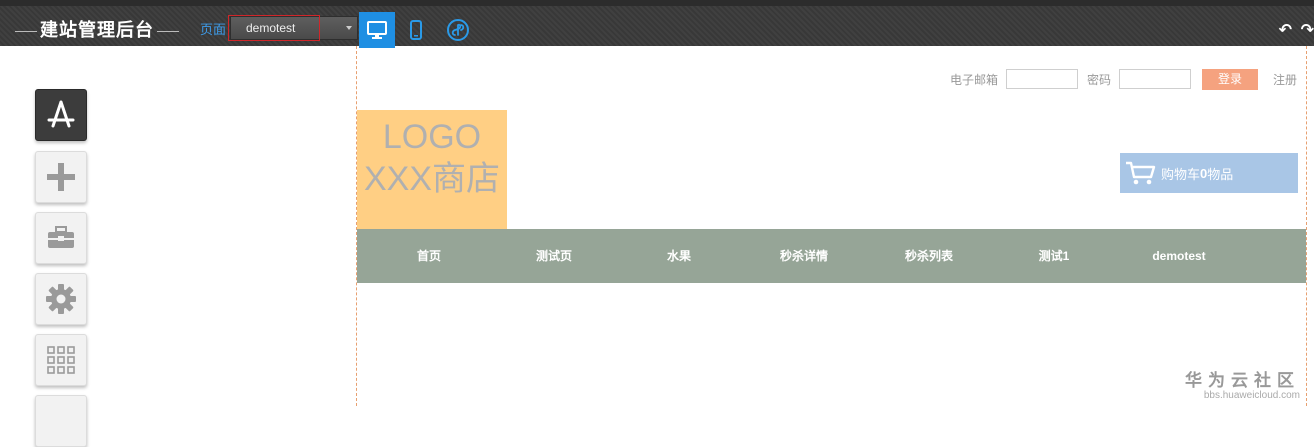 The height and width of the screenshot is (447, 1314). What do you see at coordinates (1229, 79) in the screenshot?
I see `login-button: 登录` at bounding box center [1229, 79].